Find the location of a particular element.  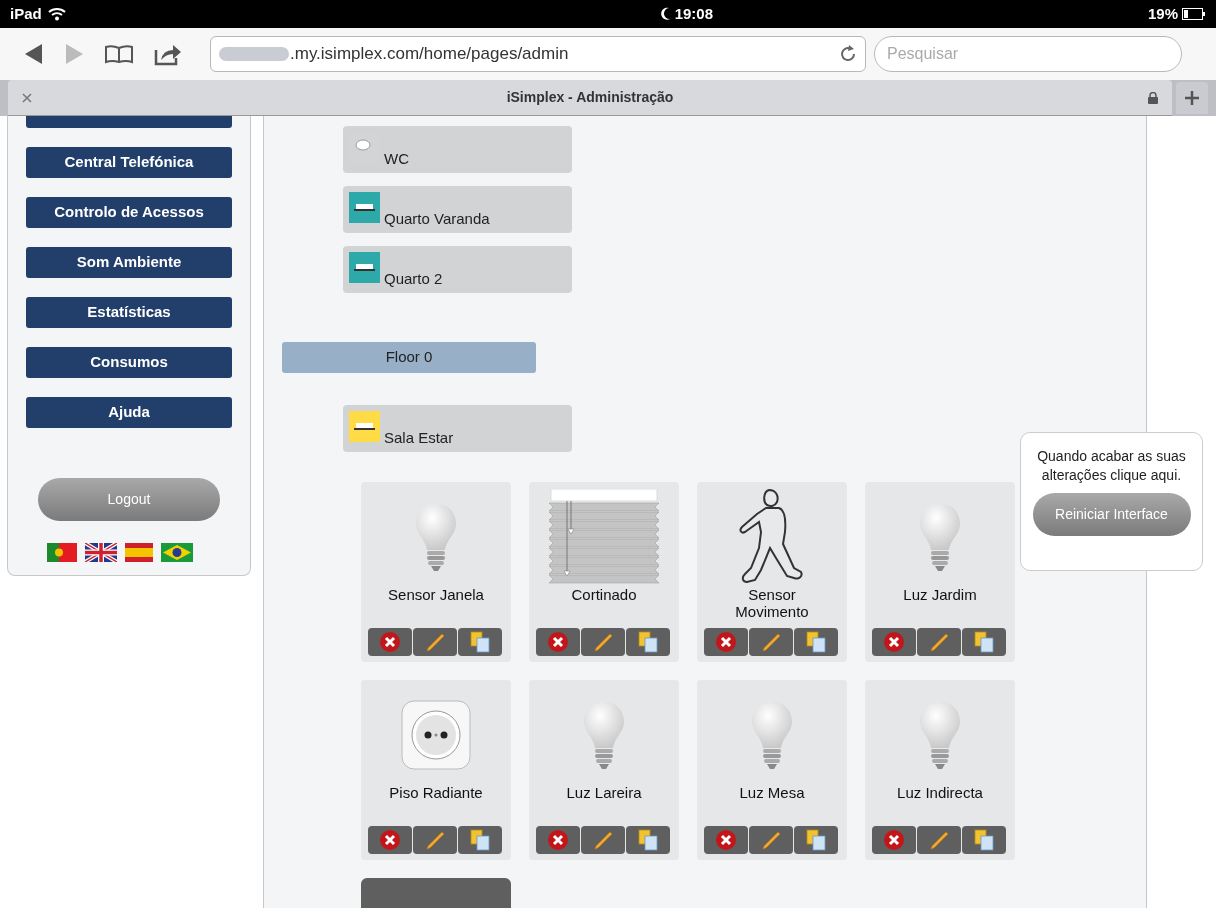

menu-button: Som Ambiente is located at coordinates (129, 262).